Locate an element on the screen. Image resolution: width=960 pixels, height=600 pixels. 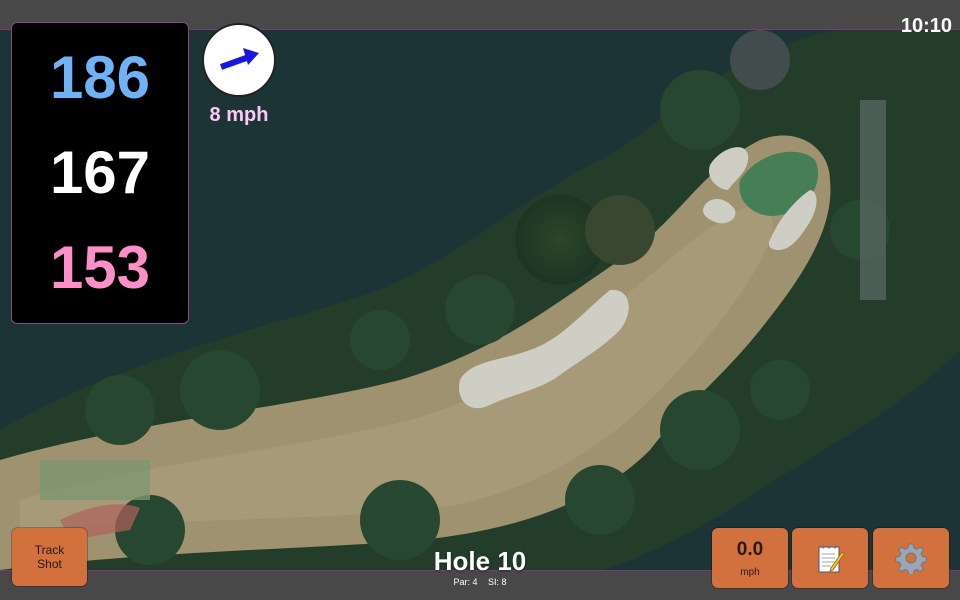
clock: 10:10 is located at coordinates (926, 26).